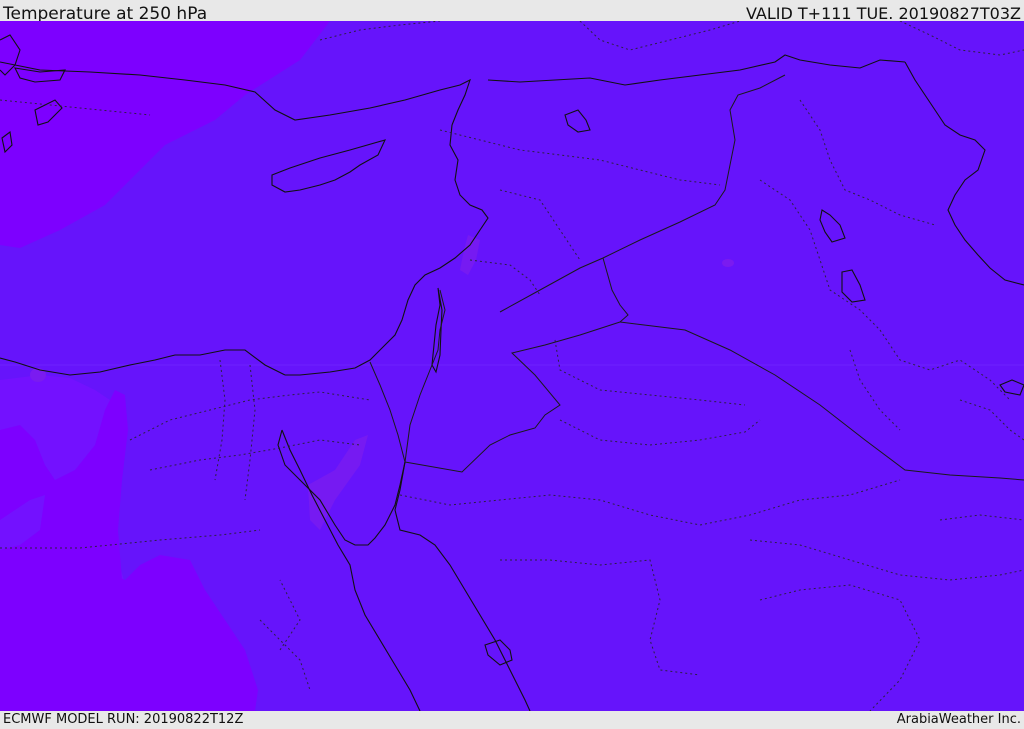 The height and width of the screenshot is (729, 1024). Describe the element at coordinates (123, 719) in the screenshot. I see `model-run-label: ECMWF MODEL RUN: 20190822T12Z` at that location.